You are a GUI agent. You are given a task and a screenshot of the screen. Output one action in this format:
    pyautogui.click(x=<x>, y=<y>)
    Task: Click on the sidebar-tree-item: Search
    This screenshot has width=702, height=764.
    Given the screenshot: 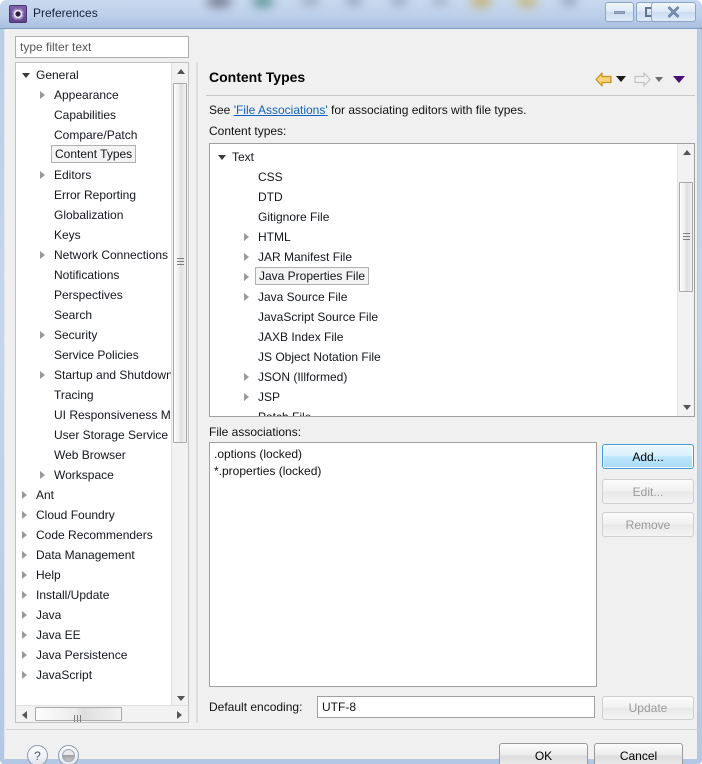 What is the action you would take?
    pyautogui.click(x=93, y=315)
    